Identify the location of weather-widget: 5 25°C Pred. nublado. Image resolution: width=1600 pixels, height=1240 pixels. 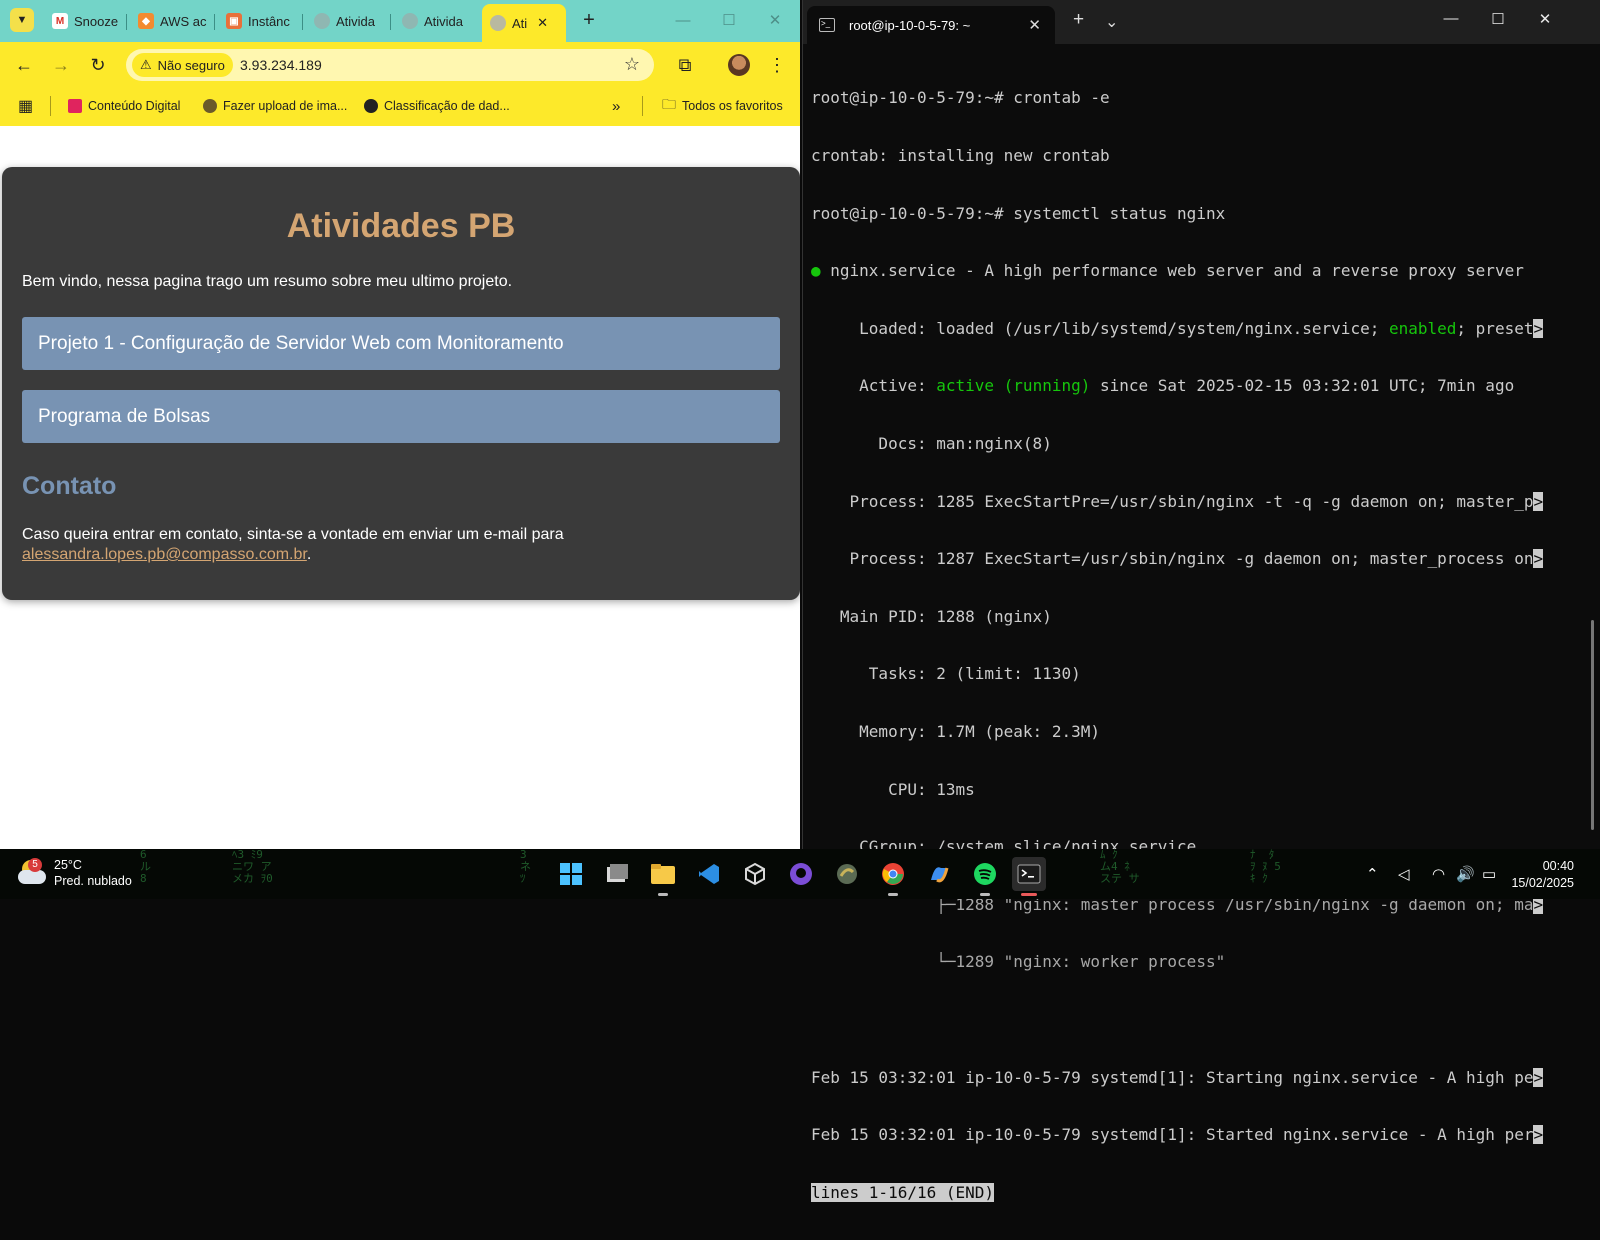
(75, 873).